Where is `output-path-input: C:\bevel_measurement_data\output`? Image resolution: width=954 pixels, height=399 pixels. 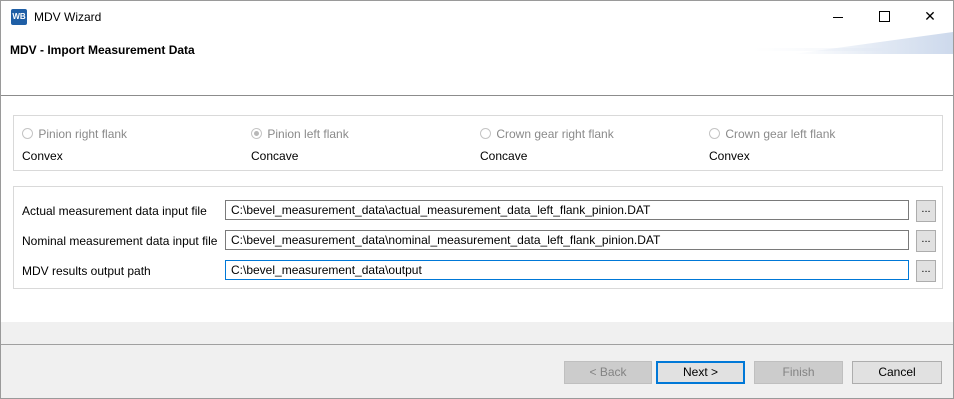
output-path-input: C:\bevel_measurement_data\output is located at coordinates (567, 270).